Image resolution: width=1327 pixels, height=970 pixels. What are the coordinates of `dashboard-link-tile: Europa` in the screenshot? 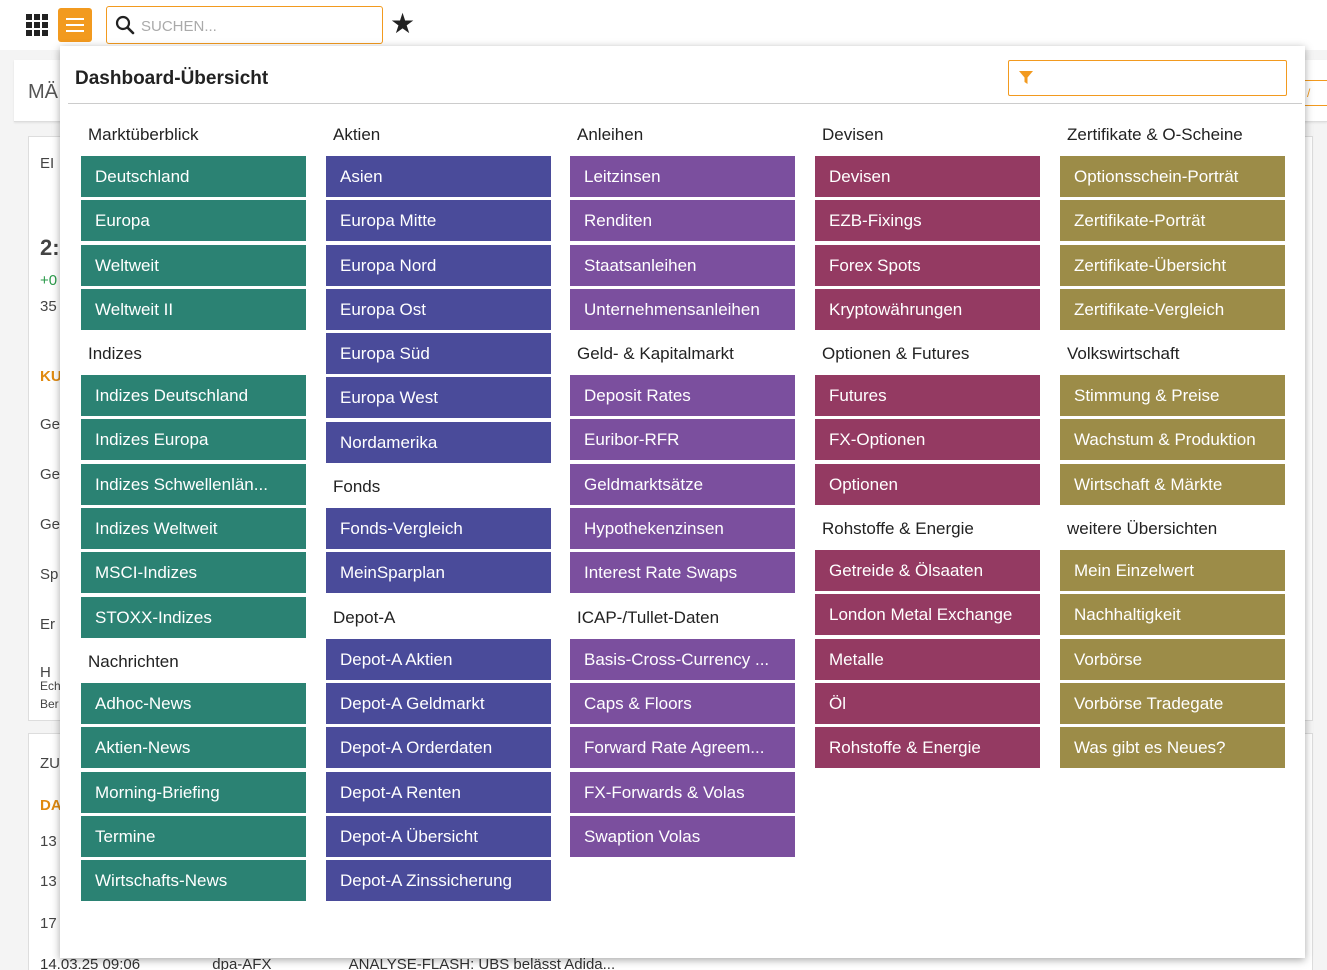 It's located at (193, 221).